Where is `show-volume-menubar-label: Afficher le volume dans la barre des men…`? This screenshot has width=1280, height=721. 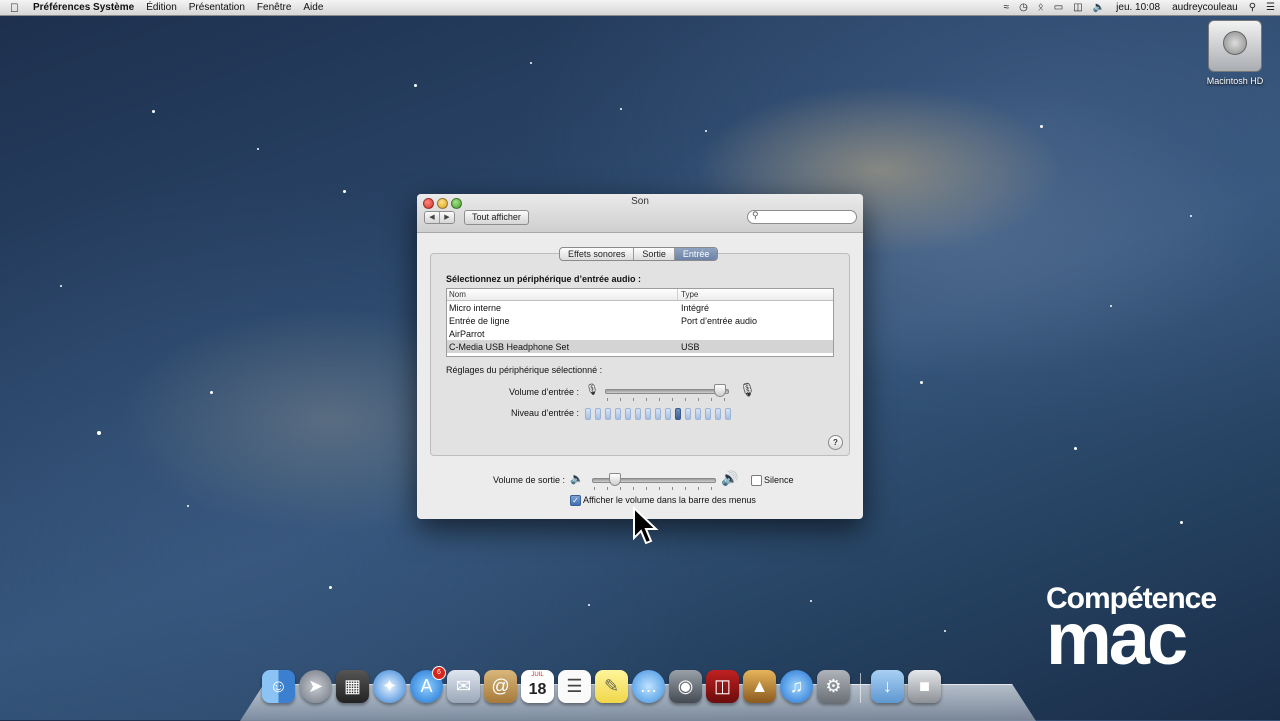 show-volume-menubar-label: Afficher le volume dans la barre des men… is located at coordinates (669, 500).